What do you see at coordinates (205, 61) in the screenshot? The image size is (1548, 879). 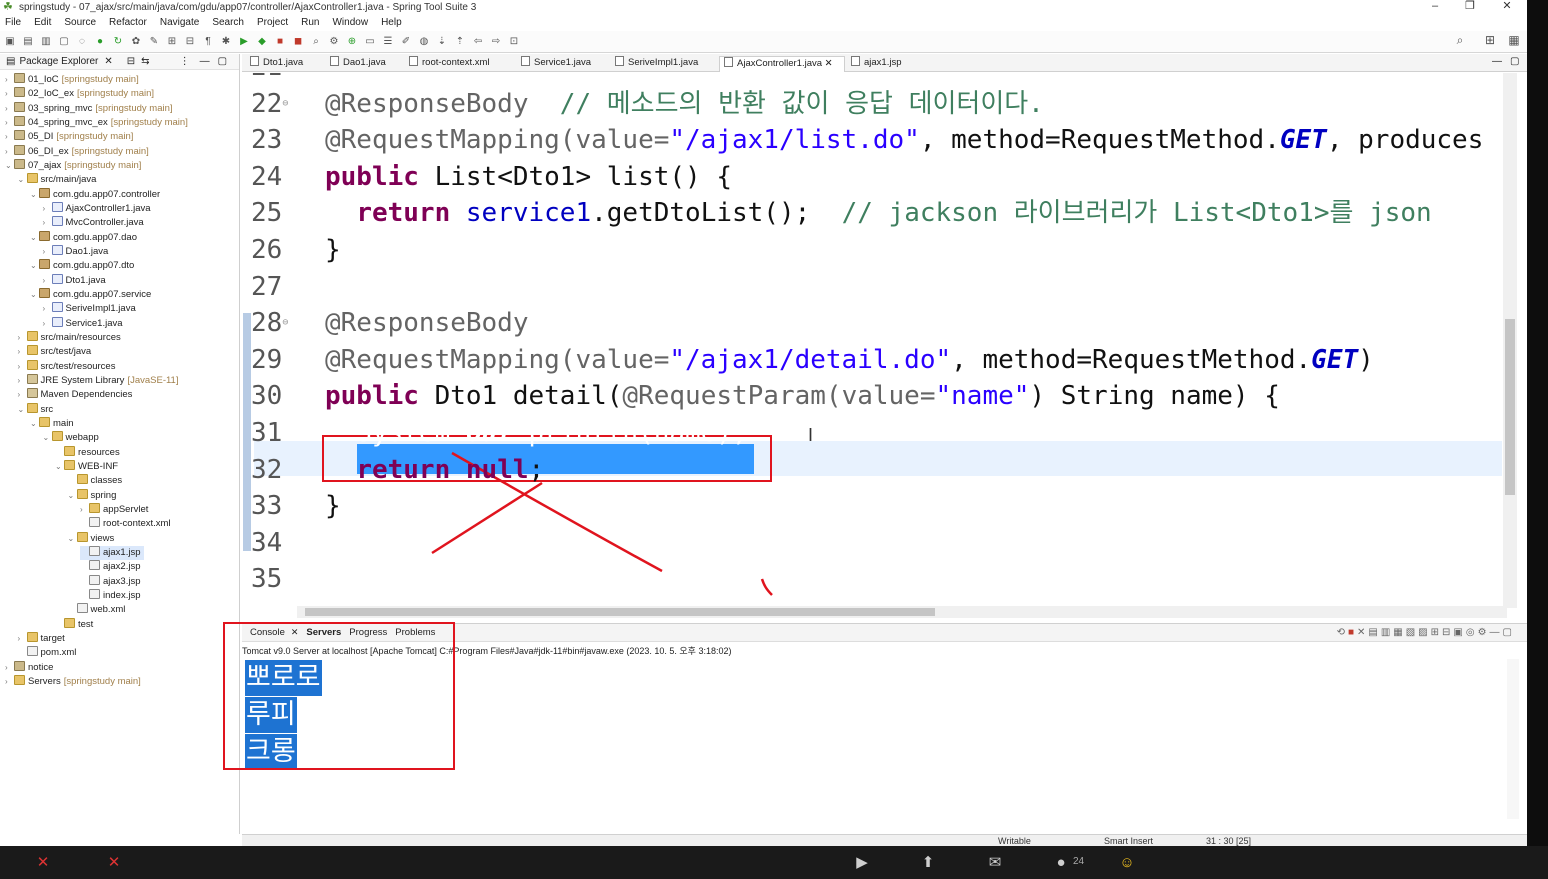 I see `minimize-view-icon: —` at bounding box center [205, 61].